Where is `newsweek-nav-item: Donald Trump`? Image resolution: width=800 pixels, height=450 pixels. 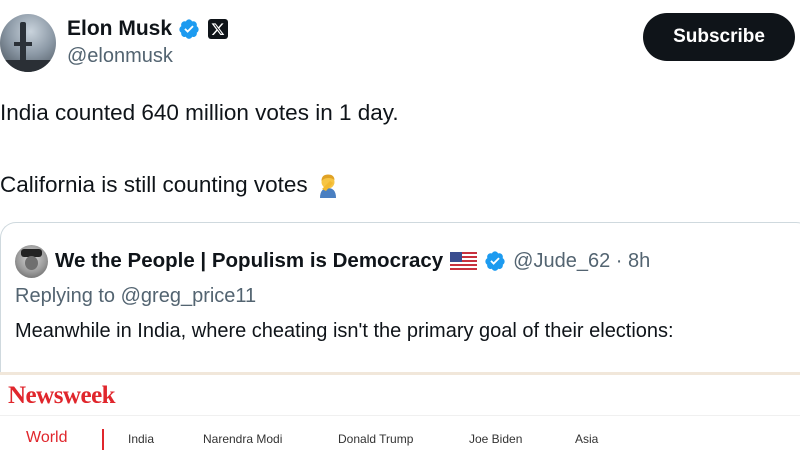 newsweek-nav-item: Donald Trump is located at coordinates (375, 439).